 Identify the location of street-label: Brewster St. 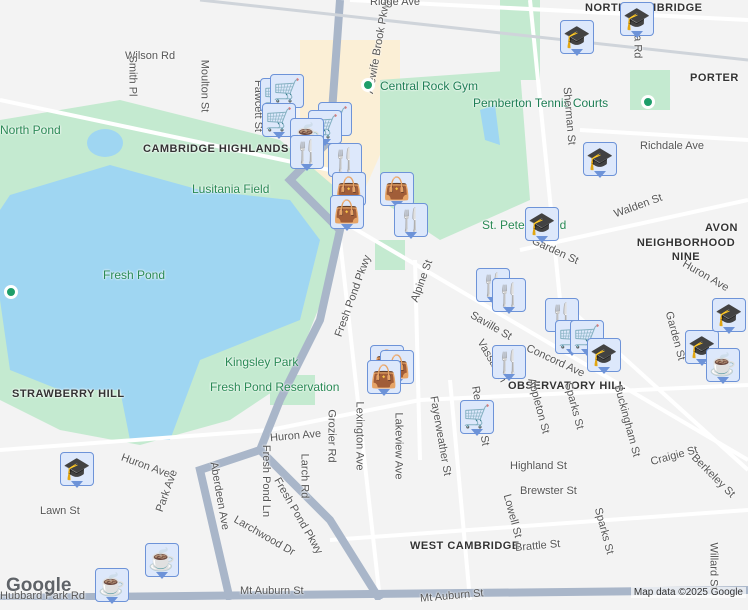
(548, 491).